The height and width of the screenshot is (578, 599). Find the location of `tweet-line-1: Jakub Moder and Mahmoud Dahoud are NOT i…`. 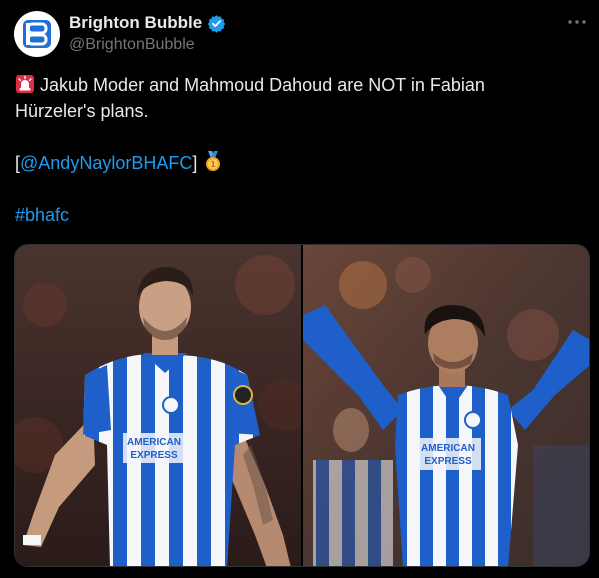

tweet-line-1: Jakub Moder and Mahmoud Dahoud are NOT i… is located at coordinates (300, 85).